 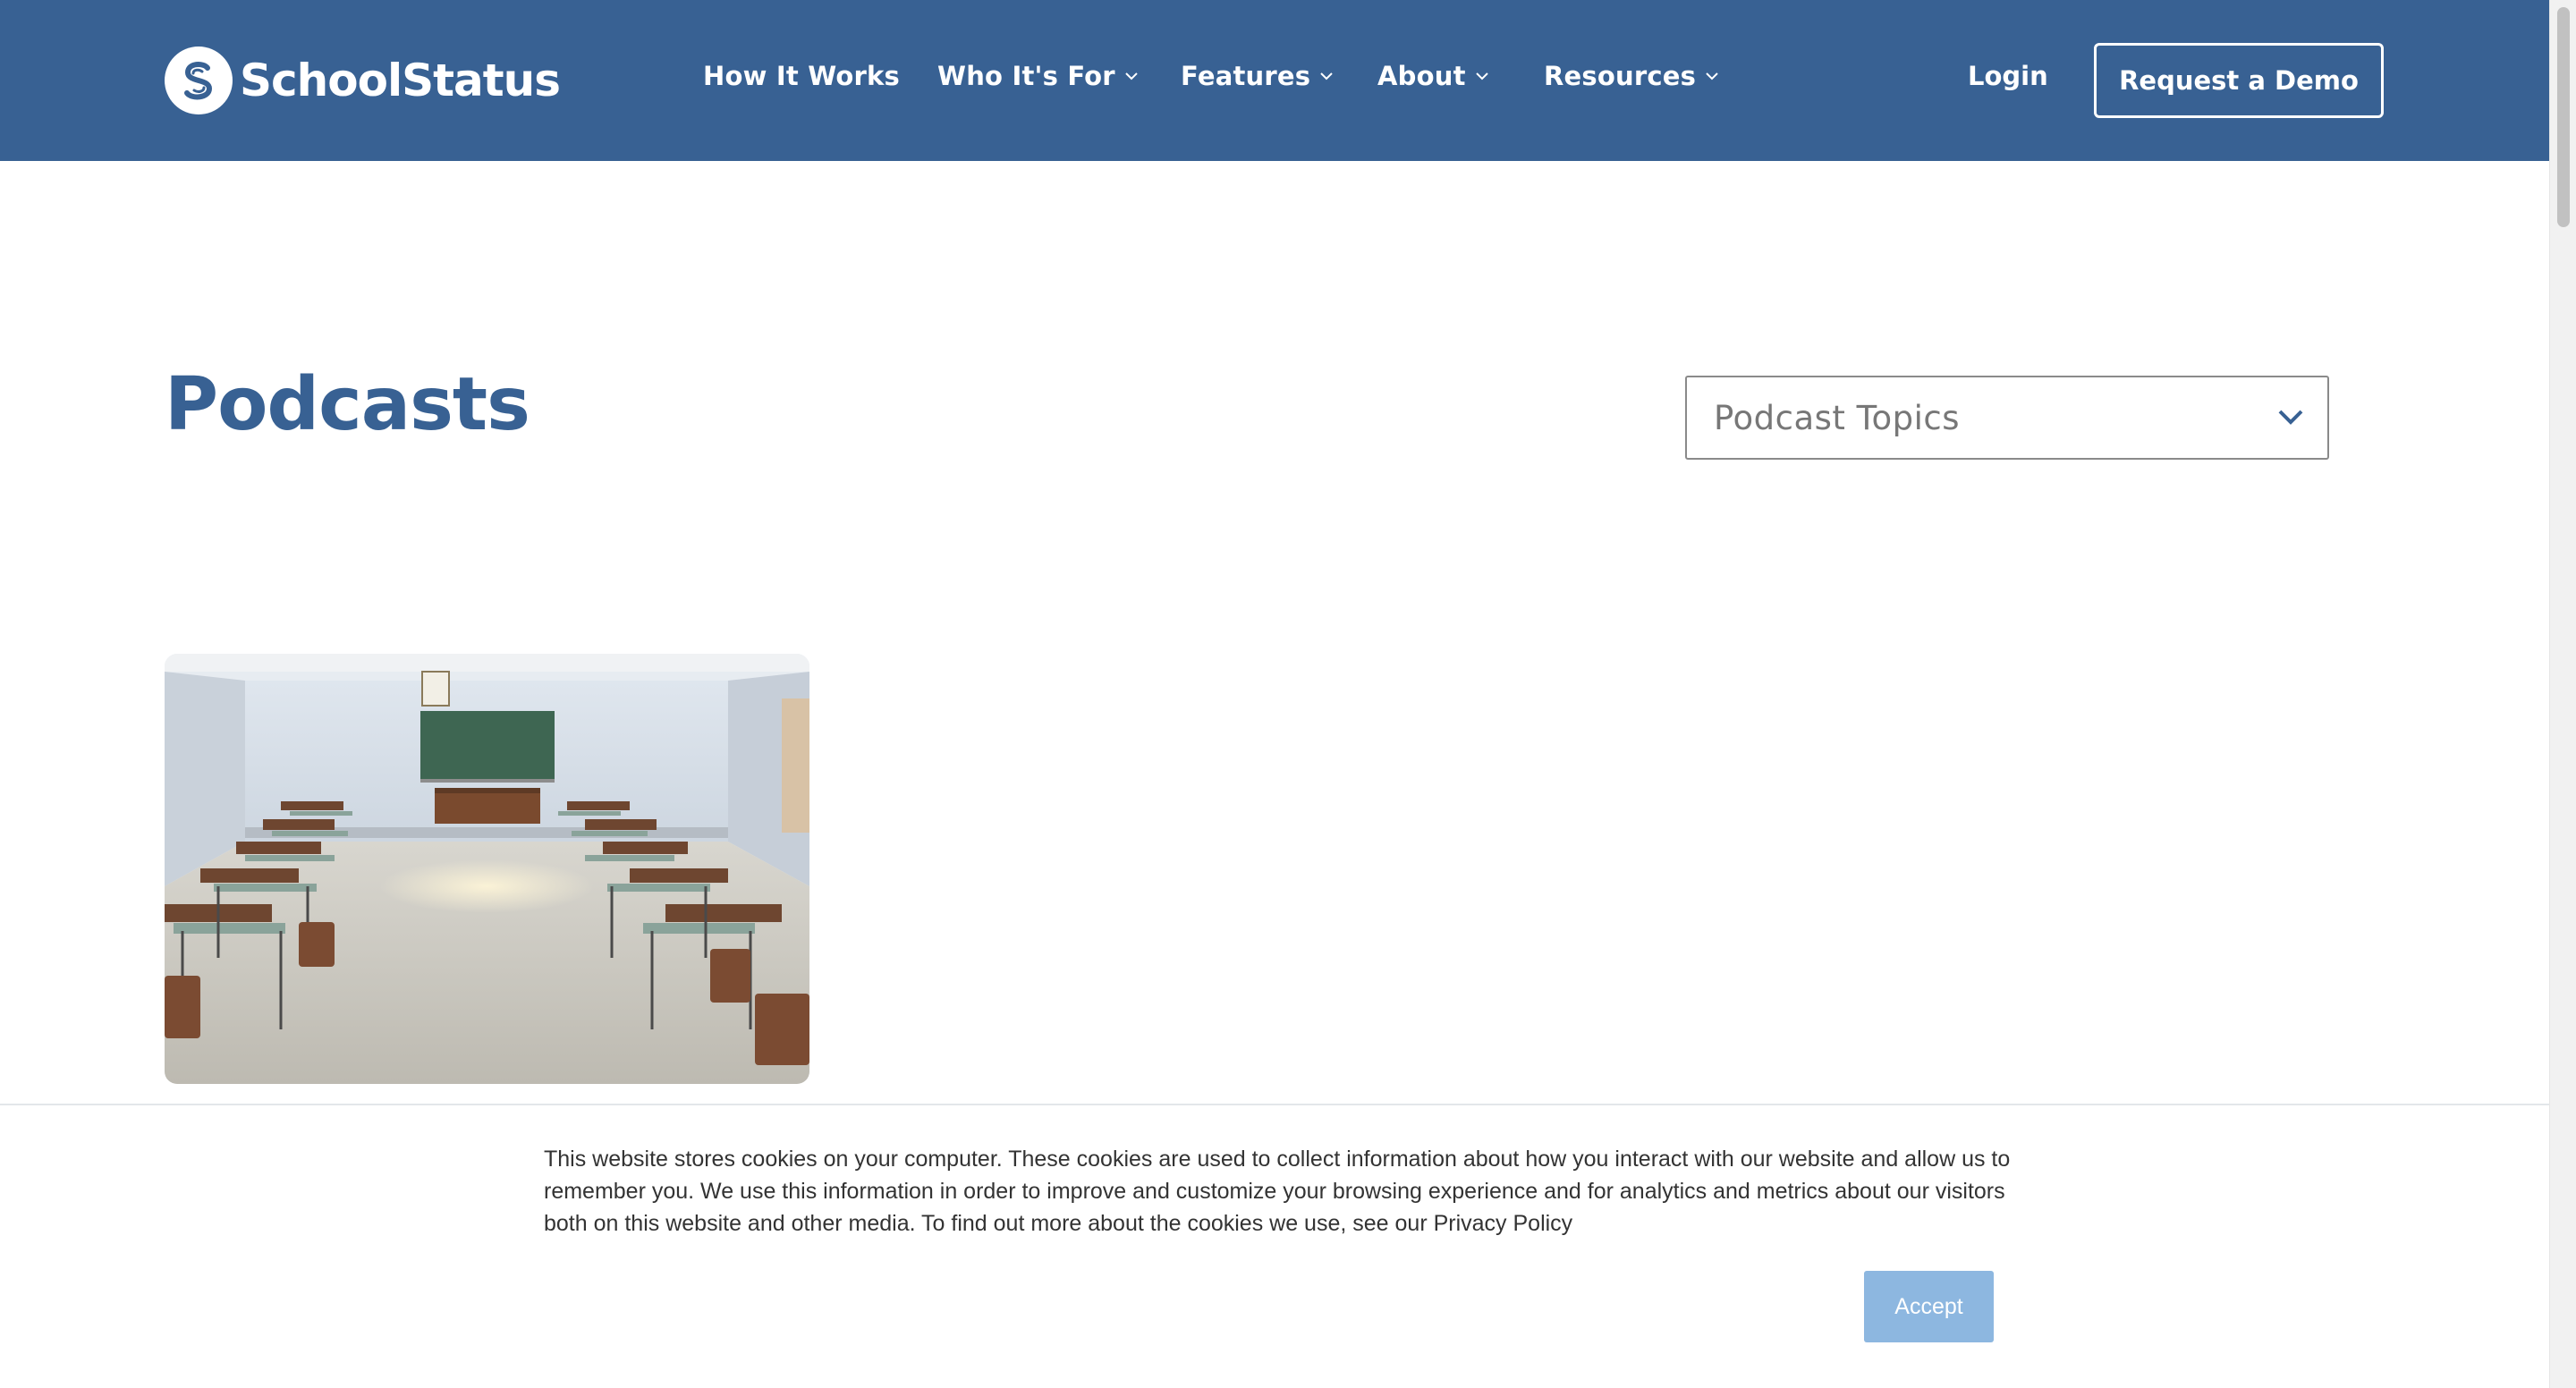 I want to click on nav-item-label: Features, so click(x=1246, y=76).